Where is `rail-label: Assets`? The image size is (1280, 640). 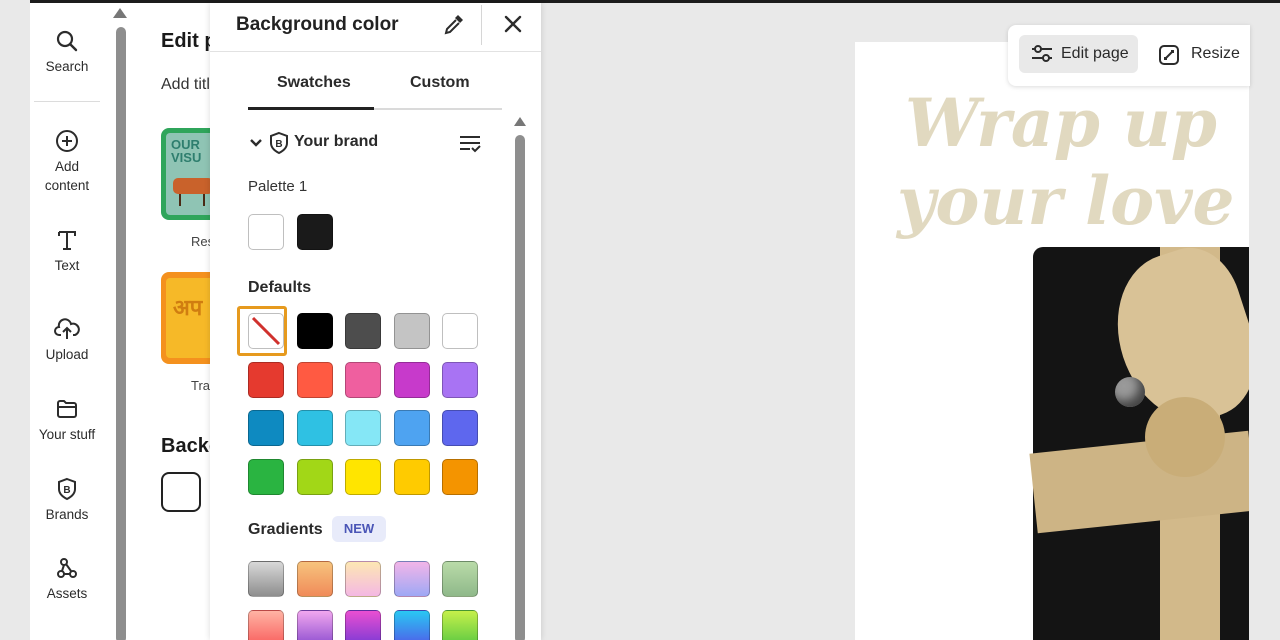 rail-label: Assets is located at coordinates (67, 593).